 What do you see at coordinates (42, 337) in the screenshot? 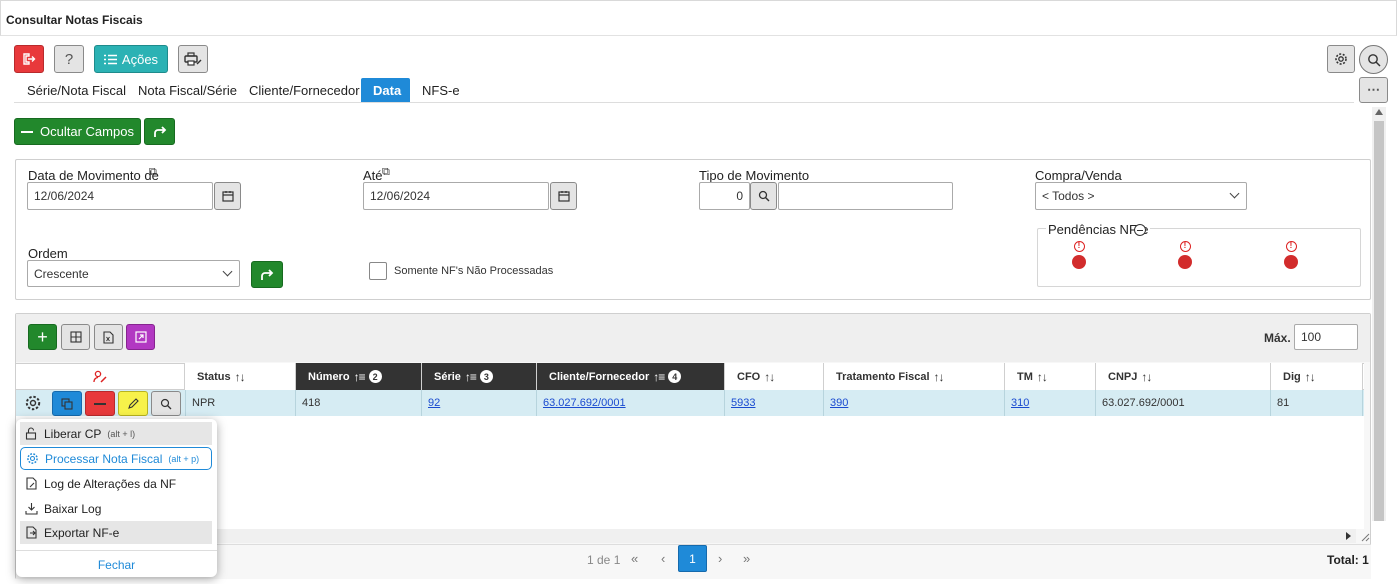
I see `add-button: +` at bounding box center [42, 337].